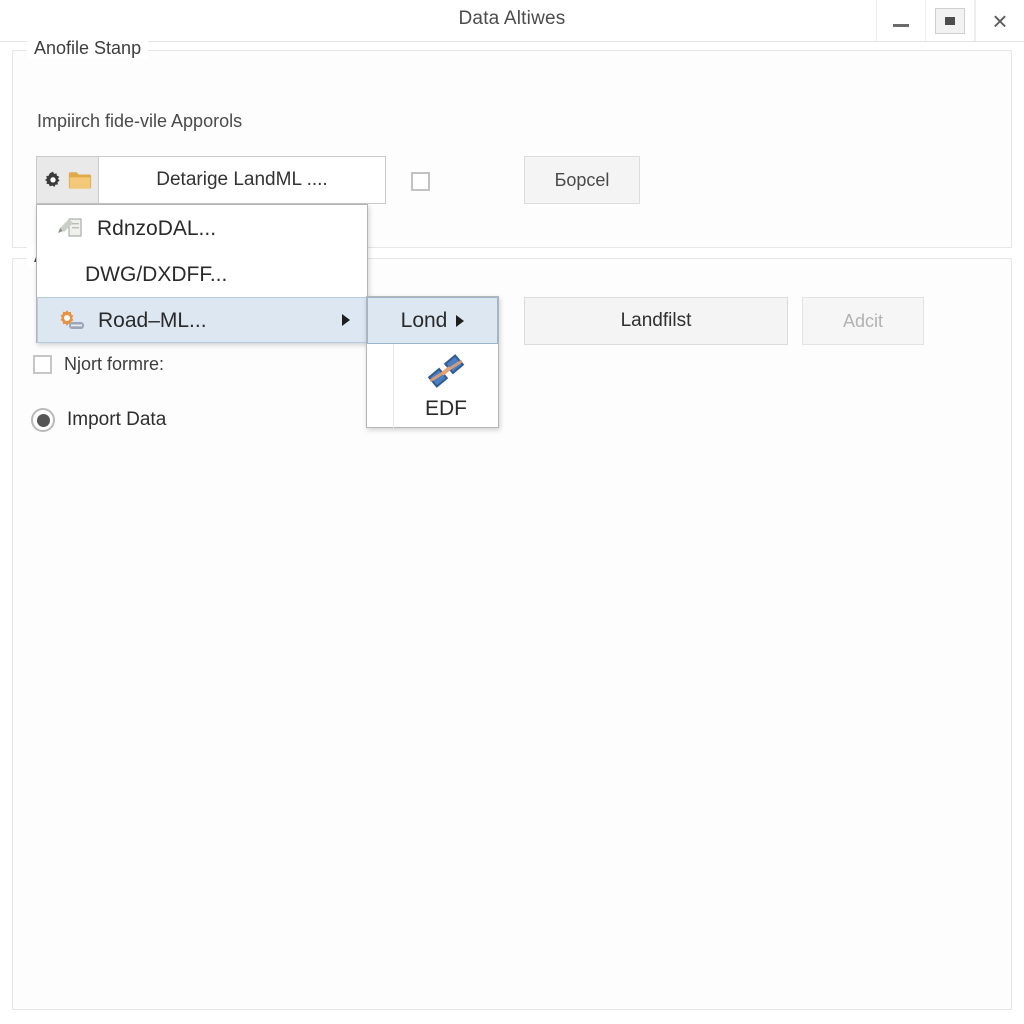 This screenshot has height=1024, width=1024. I want to click on combo-option-checkbox, so click(420, 181).